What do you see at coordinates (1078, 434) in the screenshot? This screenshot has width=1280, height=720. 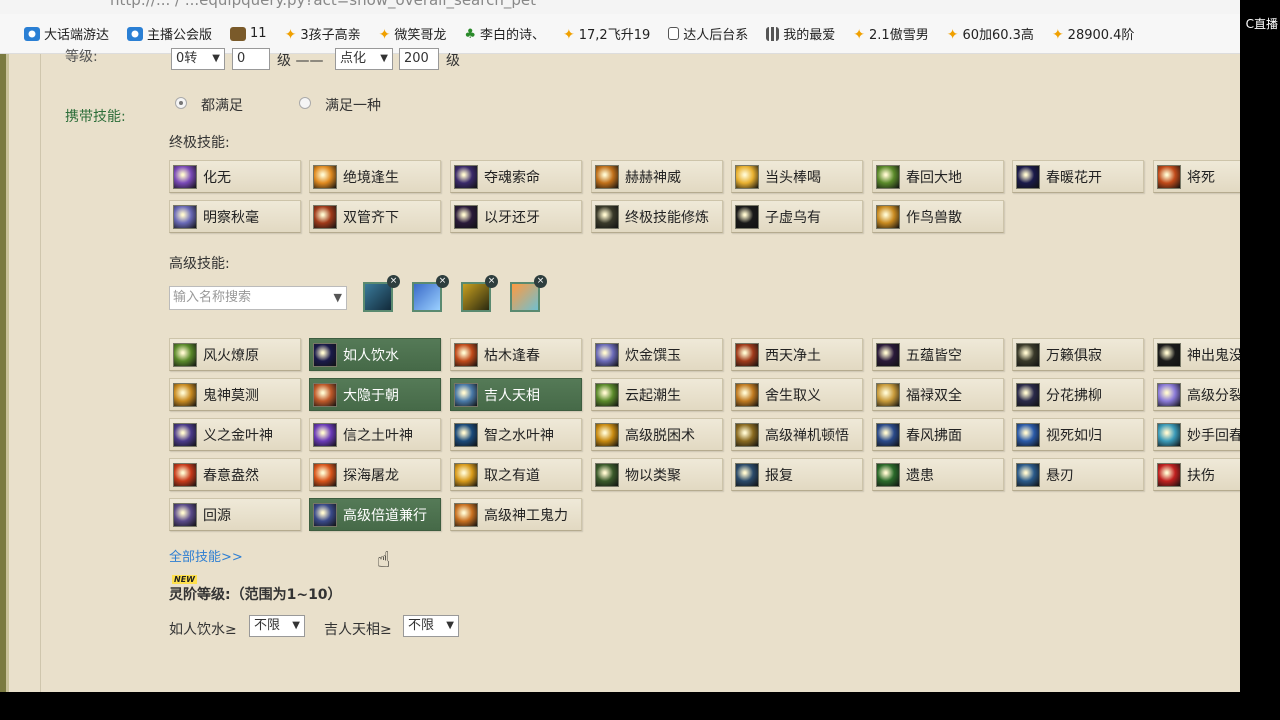 I see `skill-button: 视死如归` at bounding box center [1078, 434].